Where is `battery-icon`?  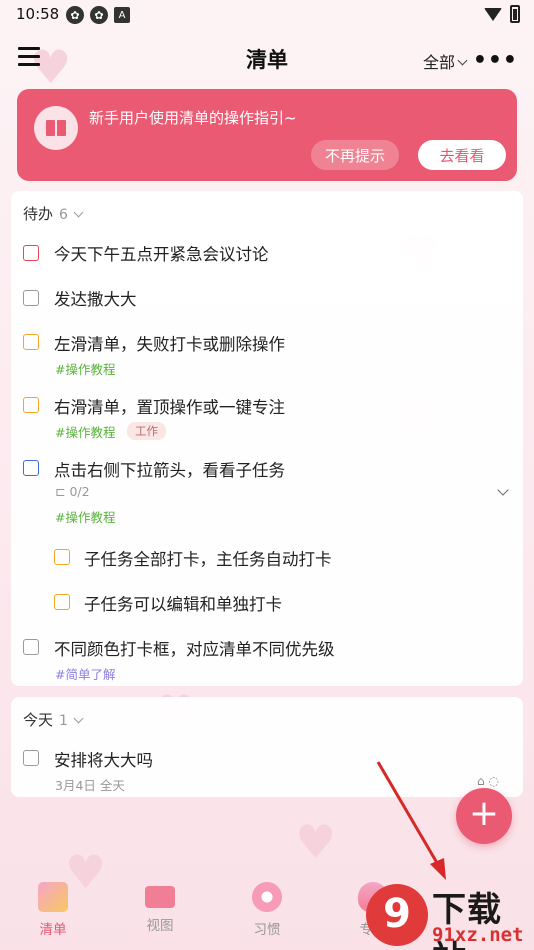 battery-icon is located at coordinates (515, 14).